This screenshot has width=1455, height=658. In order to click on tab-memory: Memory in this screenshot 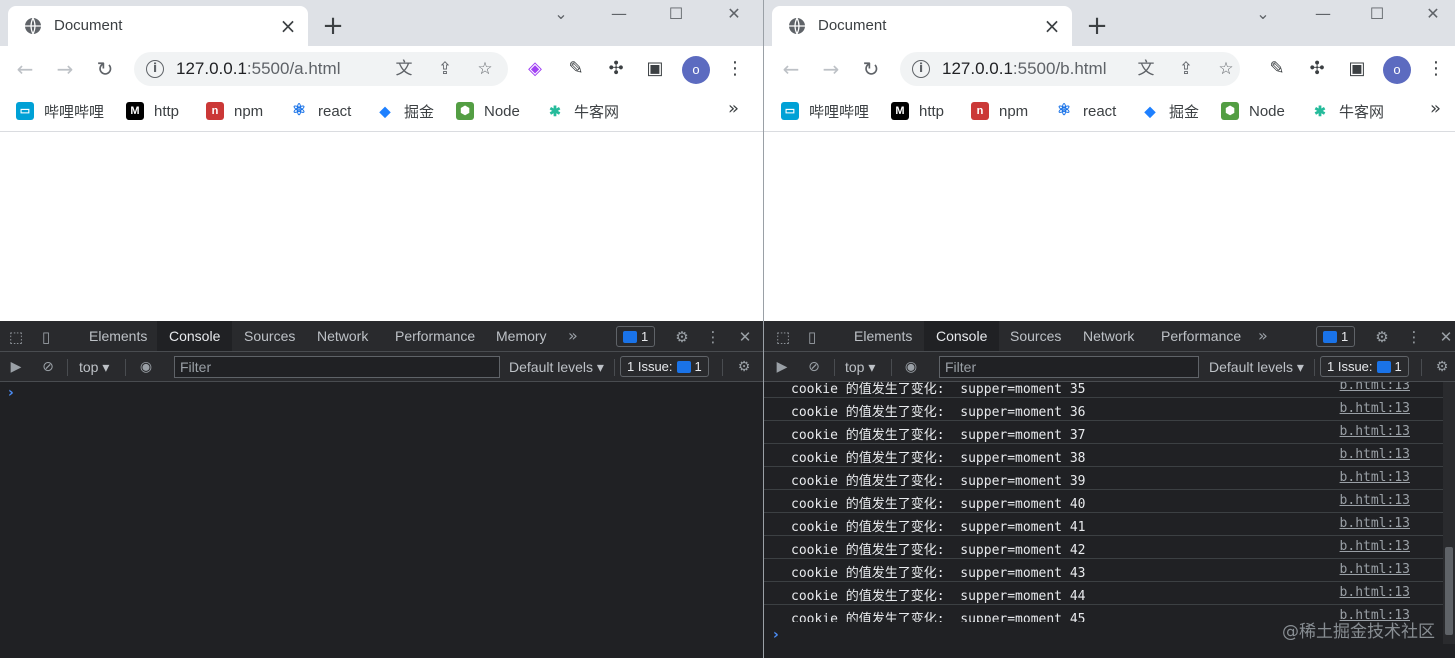, I will do `click(521, 336)`.